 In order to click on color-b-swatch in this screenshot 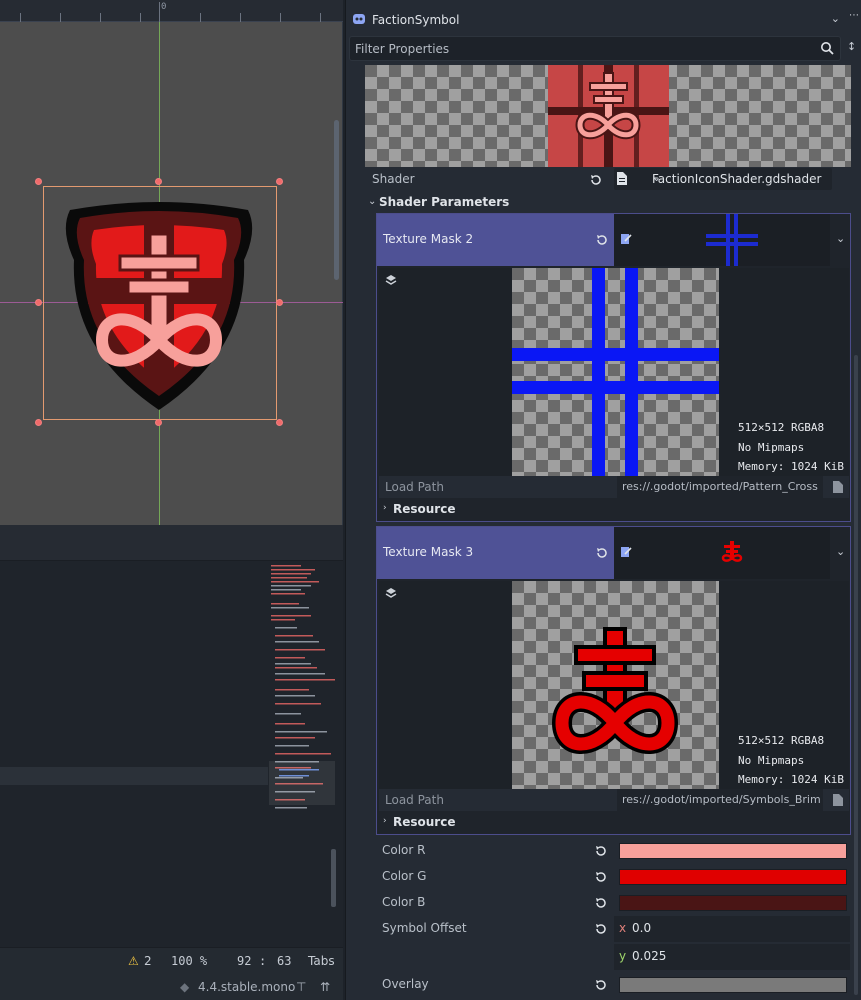, I will do `click(733, 903)`.